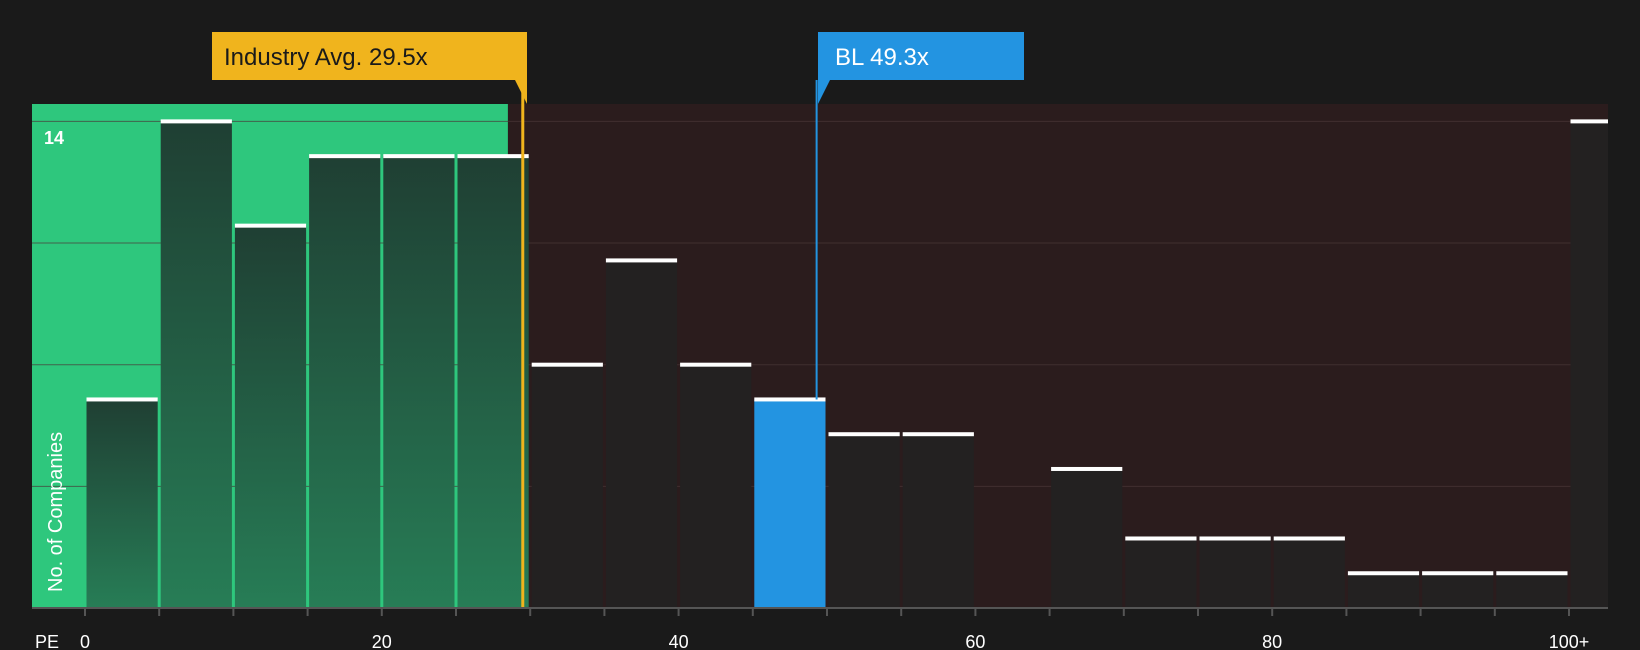  What do you see at coordinates (820, 628) in the screenshot?
I see `x-axis: 0 20 40 60 80 100+` at bounding box center [820, 628].